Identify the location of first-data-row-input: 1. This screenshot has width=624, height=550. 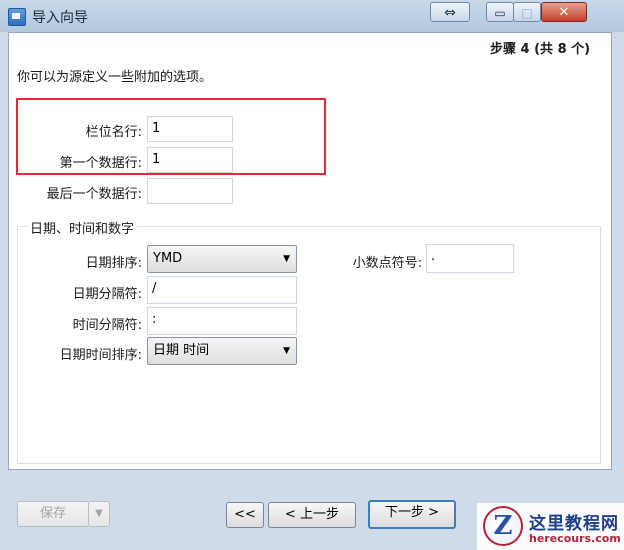
(190, 160).